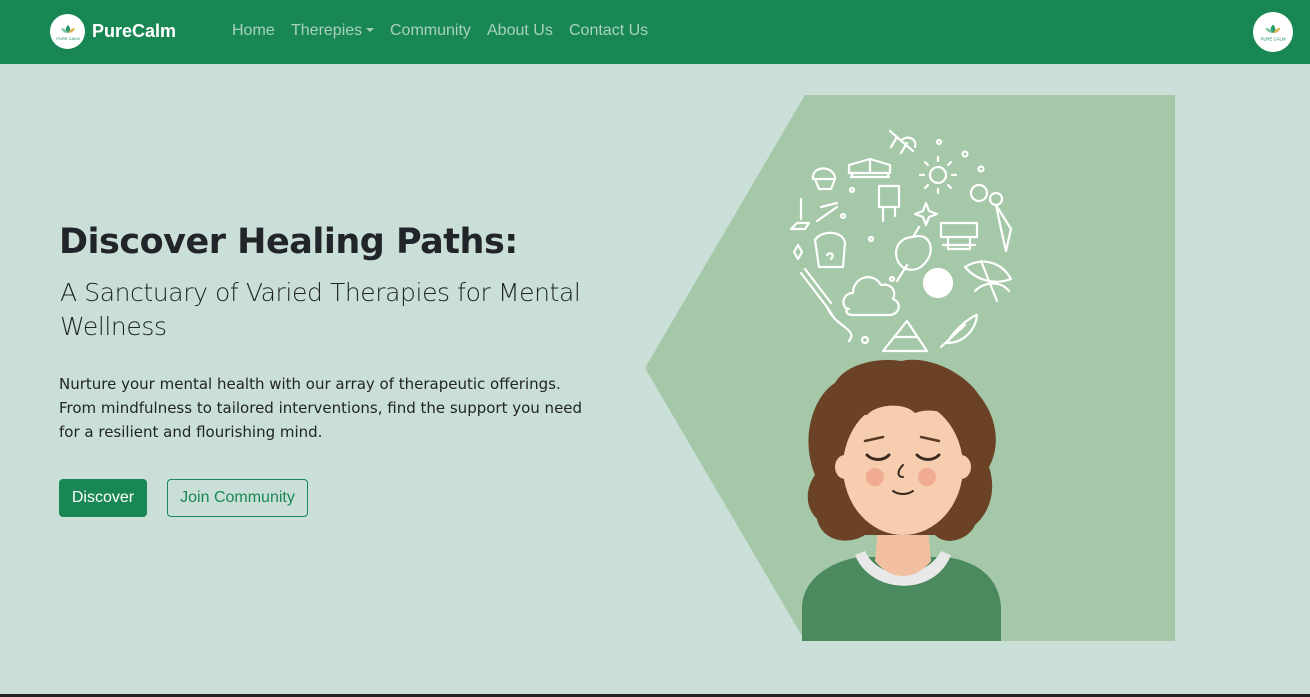 The height and width of the screenshot is (697, 1310). I want to click on nav-therapies-label: Therepies, so click(327, 30).